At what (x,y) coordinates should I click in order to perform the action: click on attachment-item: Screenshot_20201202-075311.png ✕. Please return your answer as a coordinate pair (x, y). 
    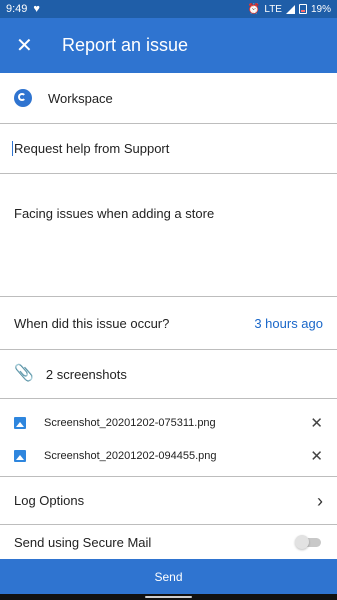
    Looking at the image, I should click on (168, 423).